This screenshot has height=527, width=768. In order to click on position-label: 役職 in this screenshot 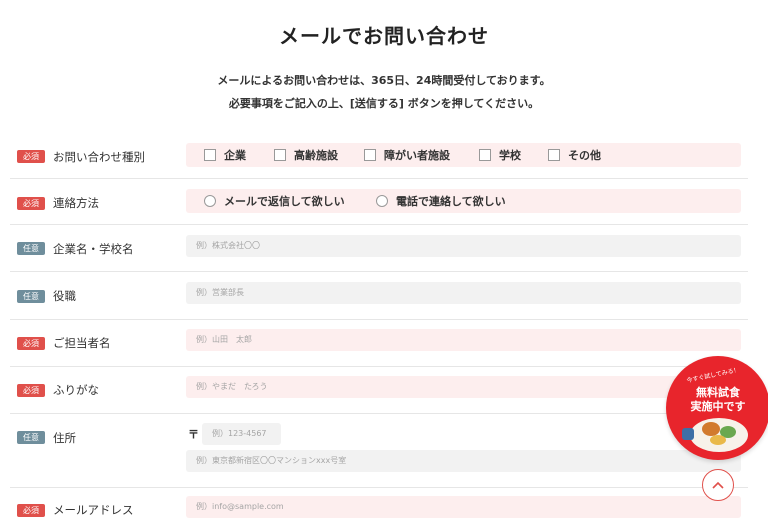, I will do `click(64, 296)`.